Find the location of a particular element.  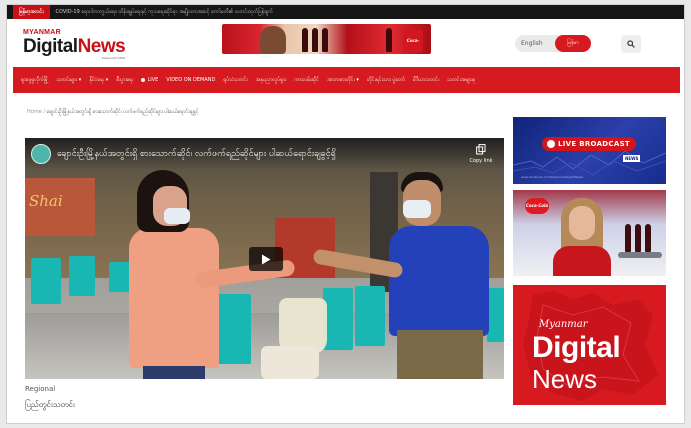

lang-myanmar-option: မြန်မာ is located at coordinates (573, 43).